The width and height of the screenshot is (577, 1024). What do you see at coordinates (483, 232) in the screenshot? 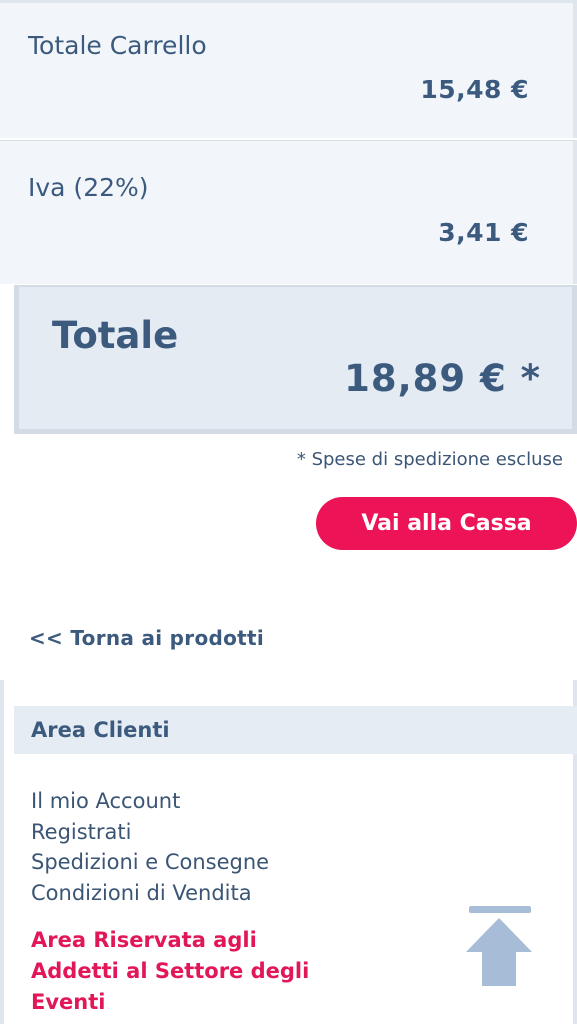
I see `vat-value: 3,41 €` at bounding box center [483, 232].